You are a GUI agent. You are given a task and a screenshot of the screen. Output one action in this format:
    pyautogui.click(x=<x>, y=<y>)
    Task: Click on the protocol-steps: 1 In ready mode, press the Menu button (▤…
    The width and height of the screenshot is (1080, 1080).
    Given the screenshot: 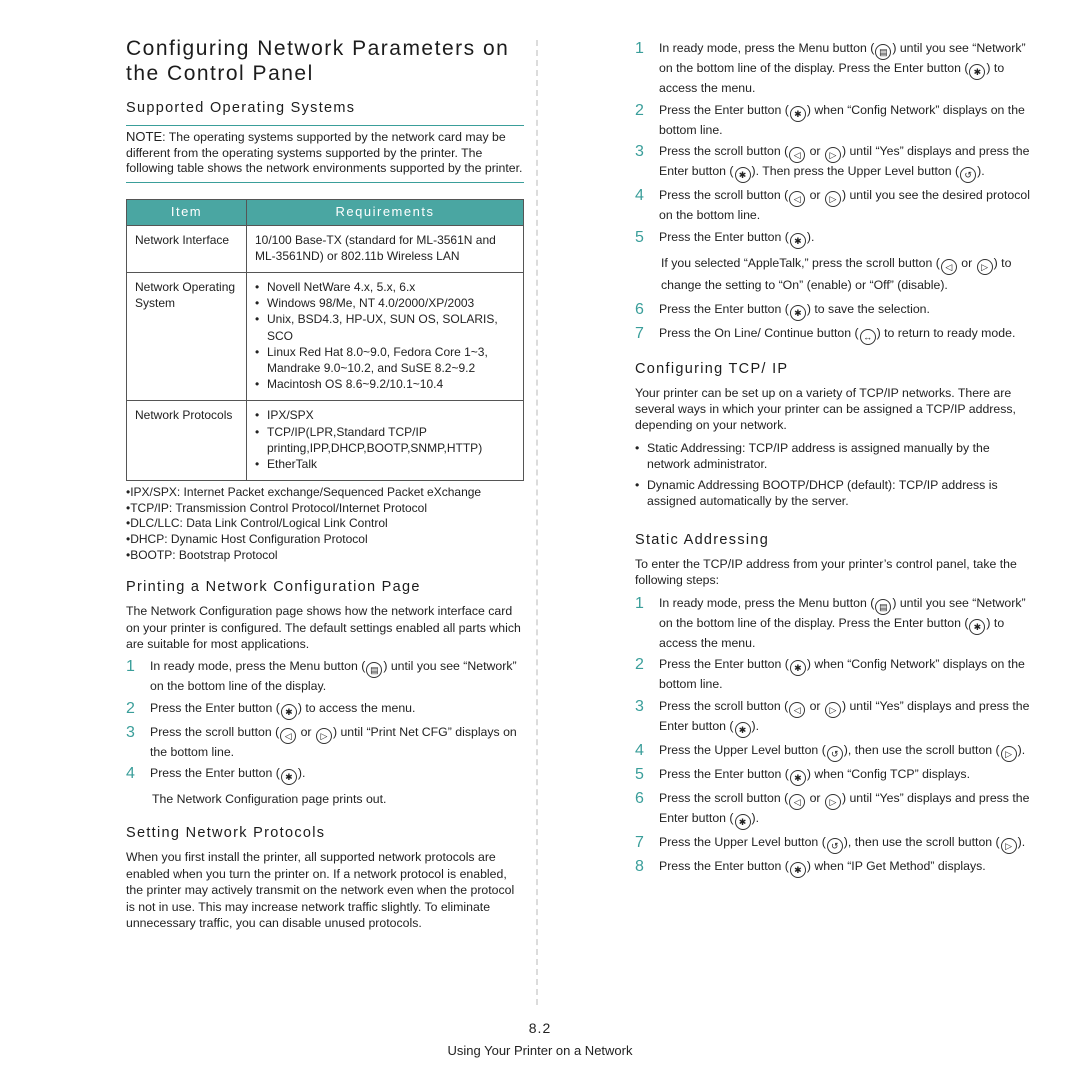 What is the action you would take?
    pyautogui.click(x=835, y=144)
    